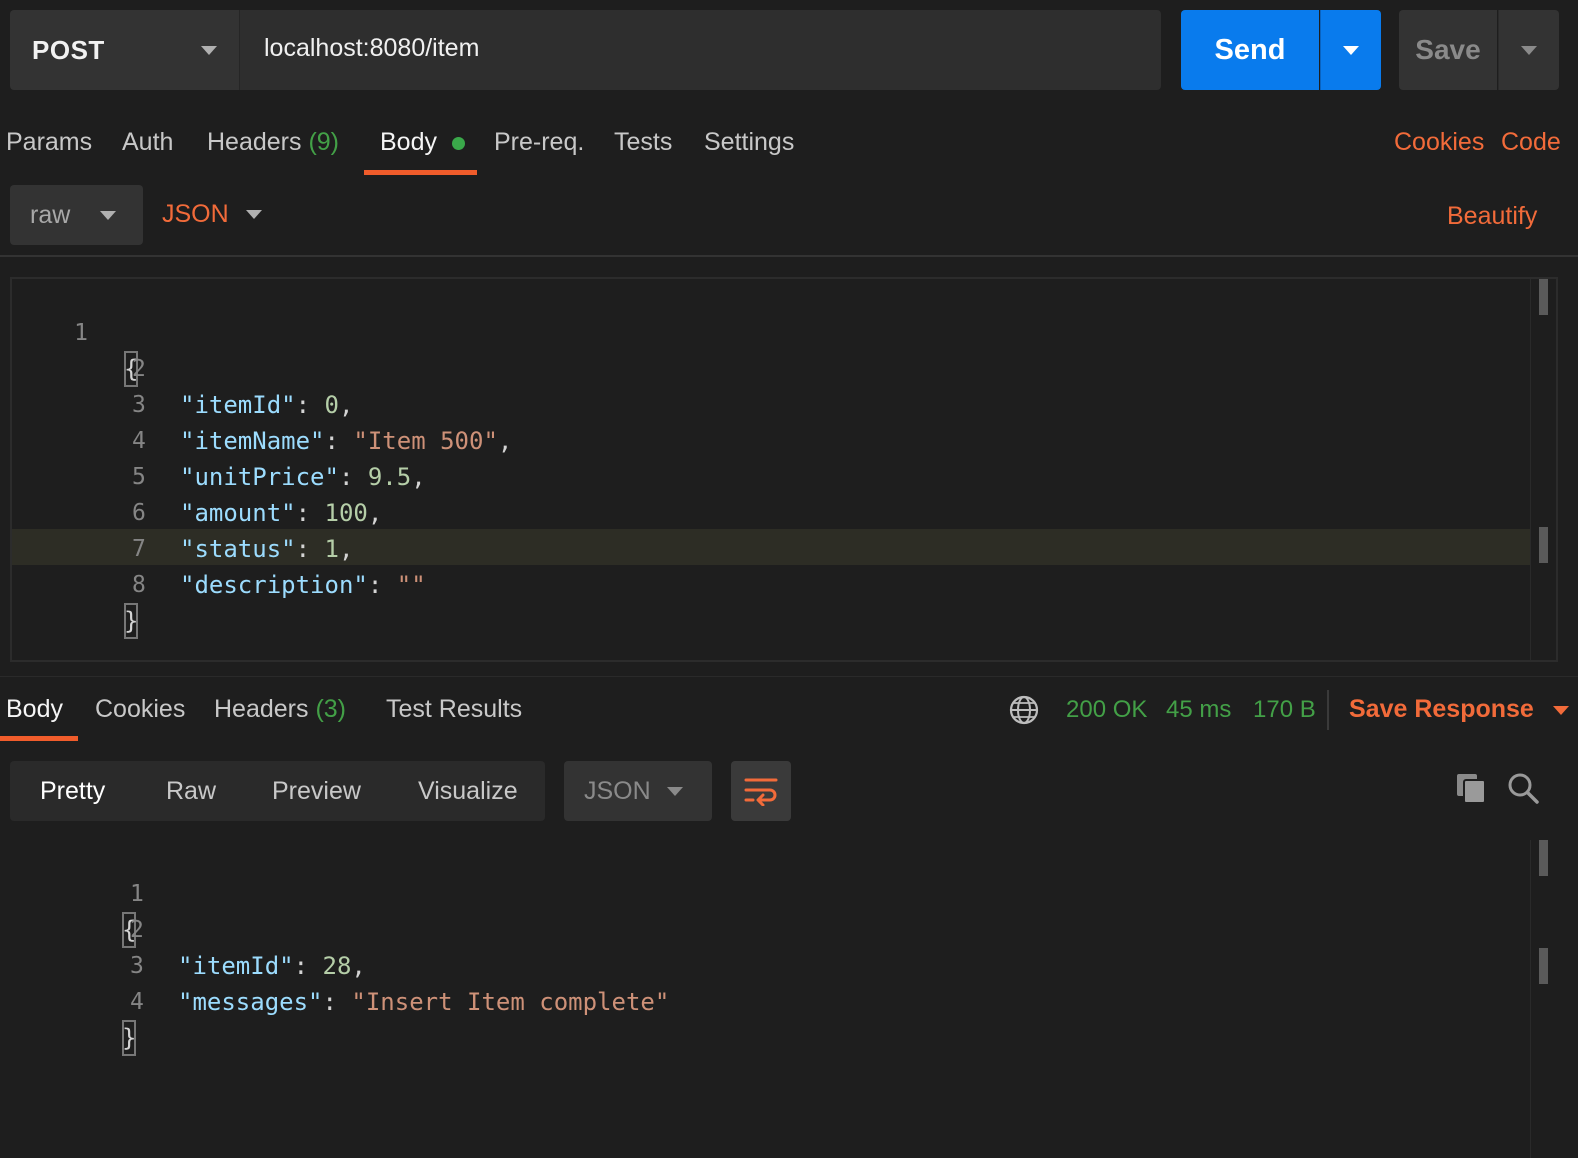 The image size is (1578, 1158). I want to click on view-raw: Raw, so click(191, 791).